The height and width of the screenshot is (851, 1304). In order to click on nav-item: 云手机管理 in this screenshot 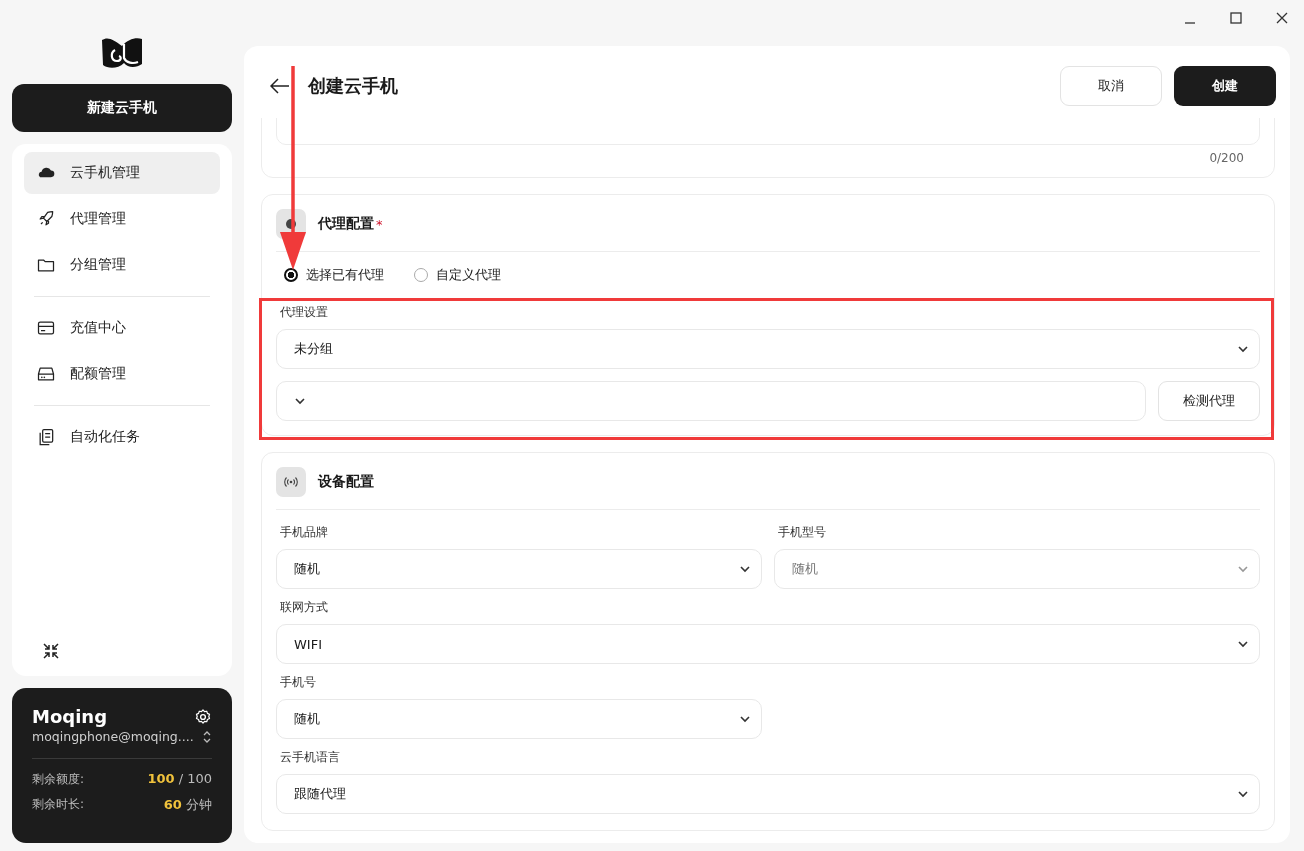, I will do `click(122, 173)`.